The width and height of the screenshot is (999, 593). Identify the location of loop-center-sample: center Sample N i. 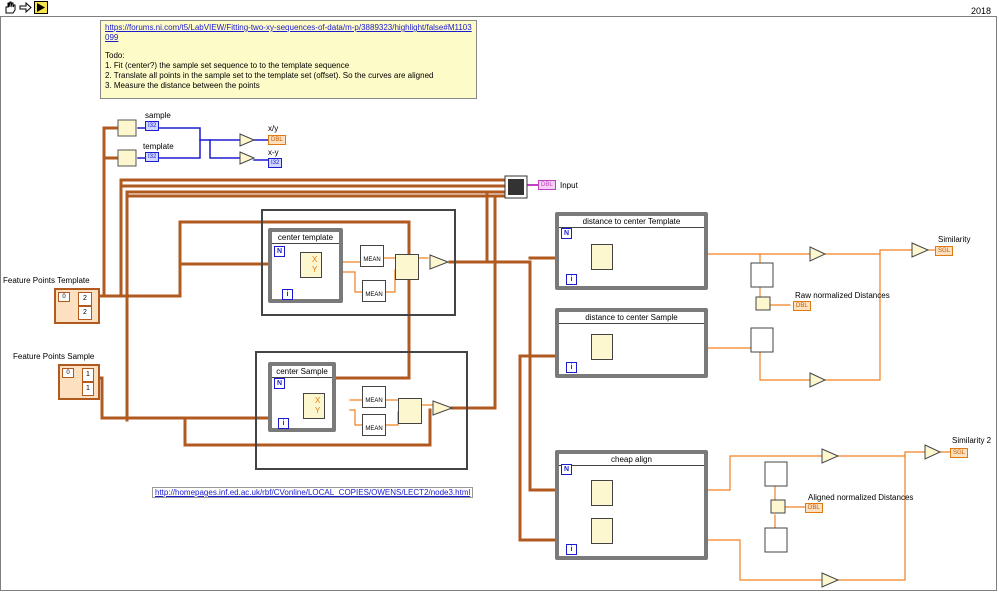
(302, 397).